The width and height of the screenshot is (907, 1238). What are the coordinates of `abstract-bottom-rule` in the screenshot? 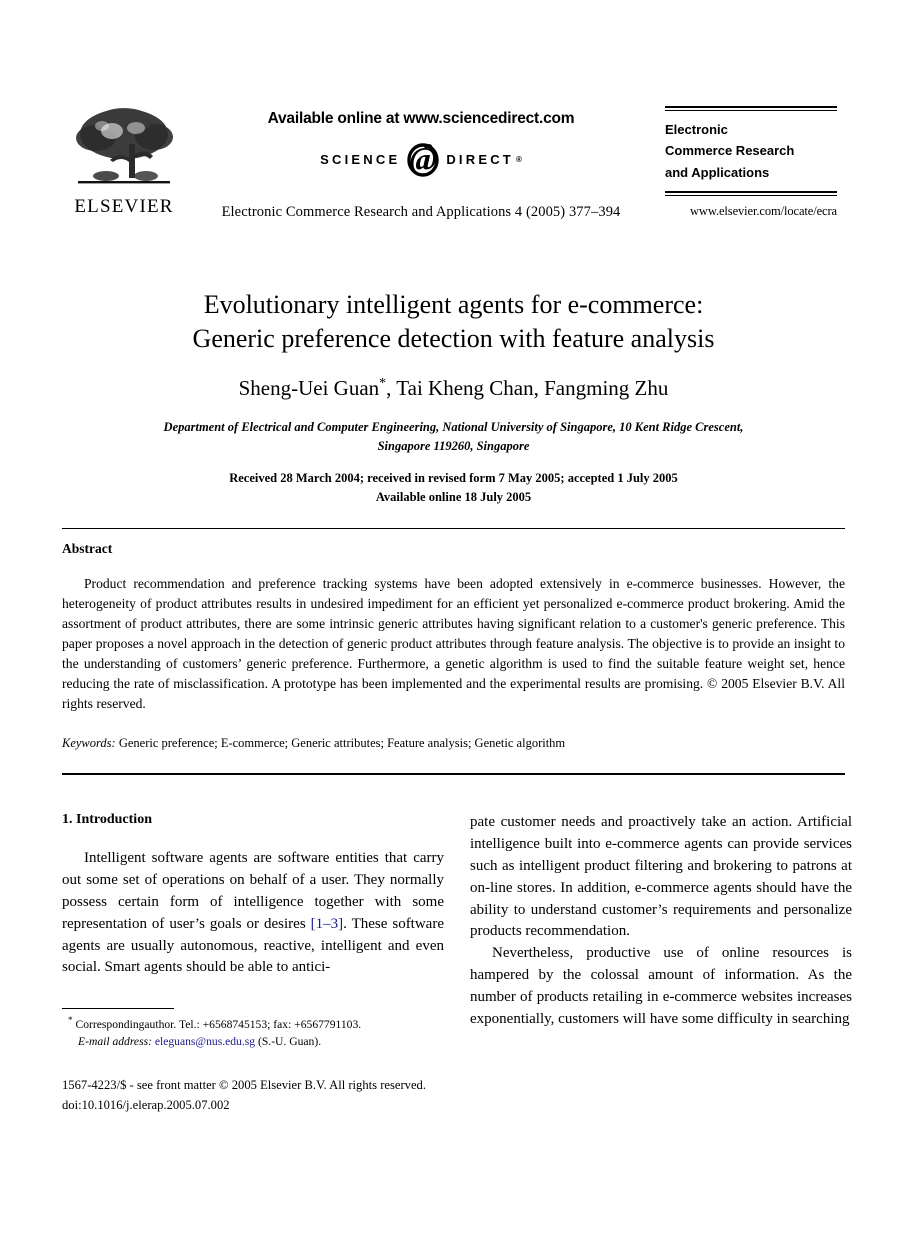 It's located at (453, 774).